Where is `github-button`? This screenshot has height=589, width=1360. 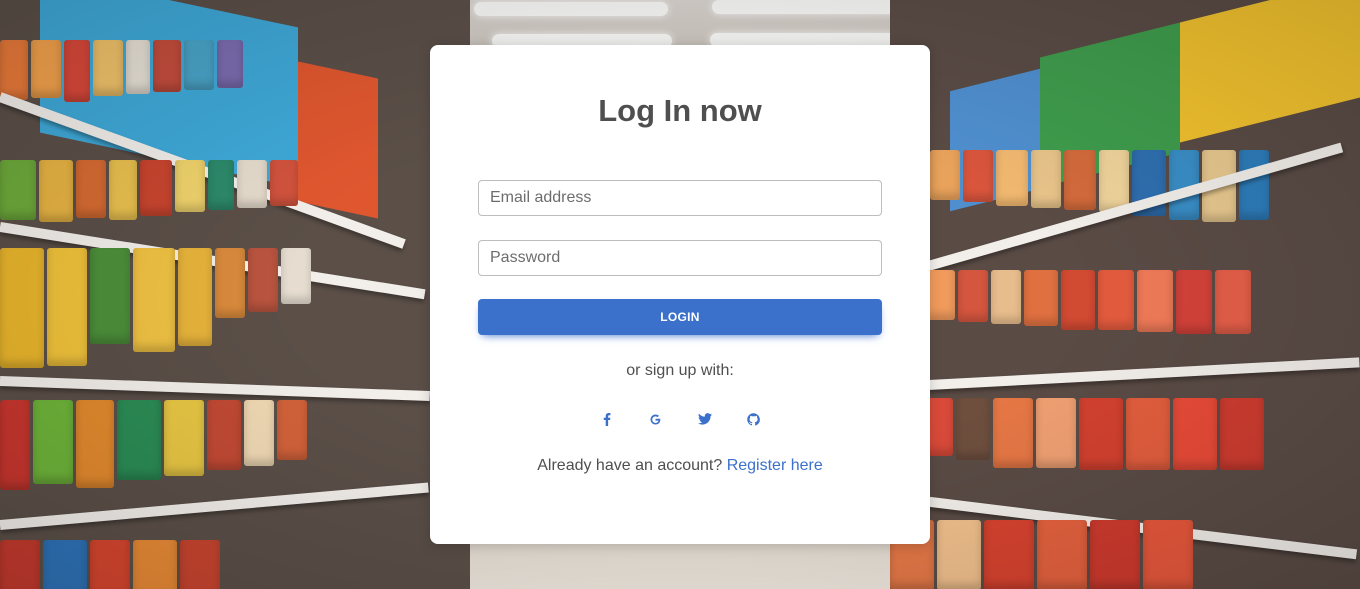
github-button is located at coordinates (754, 419).